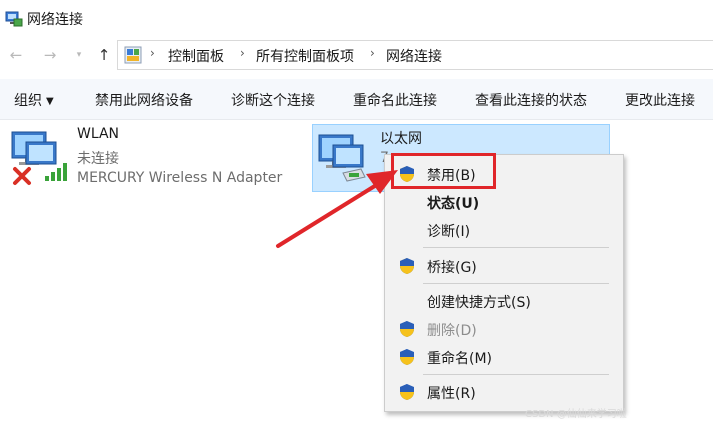 The image size is (713, 433). What do you see at coordinates (452, 268) in the screenshot?
I see `menu-item-label: 桥接(G)` at bounding box center [452, 268].